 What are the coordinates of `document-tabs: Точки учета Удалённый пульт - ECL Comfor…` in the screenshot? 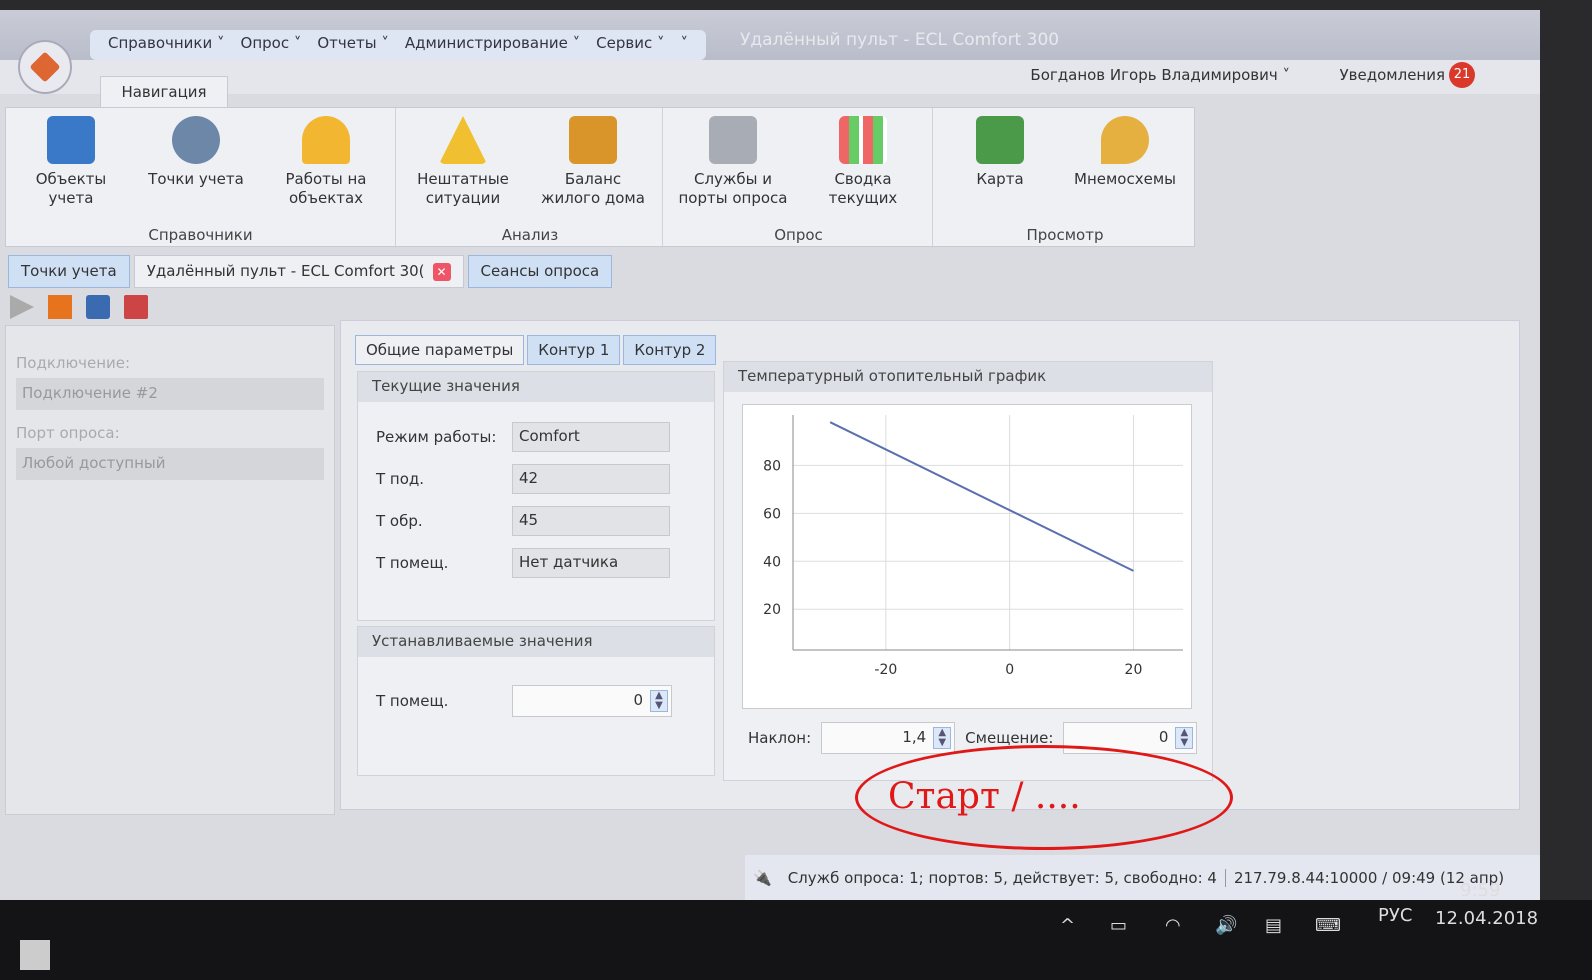 It's located at (310, 271).